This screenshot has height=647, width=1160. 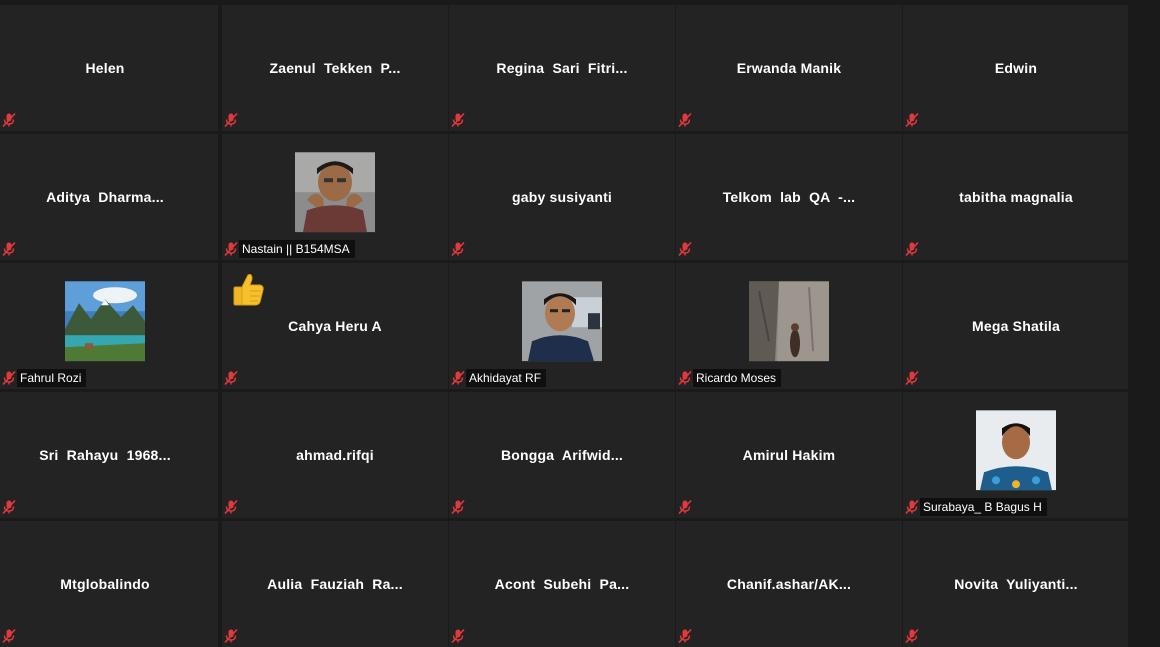 I want to click on participant-tile: Mtglobalindo, so click(x=109, y=584).